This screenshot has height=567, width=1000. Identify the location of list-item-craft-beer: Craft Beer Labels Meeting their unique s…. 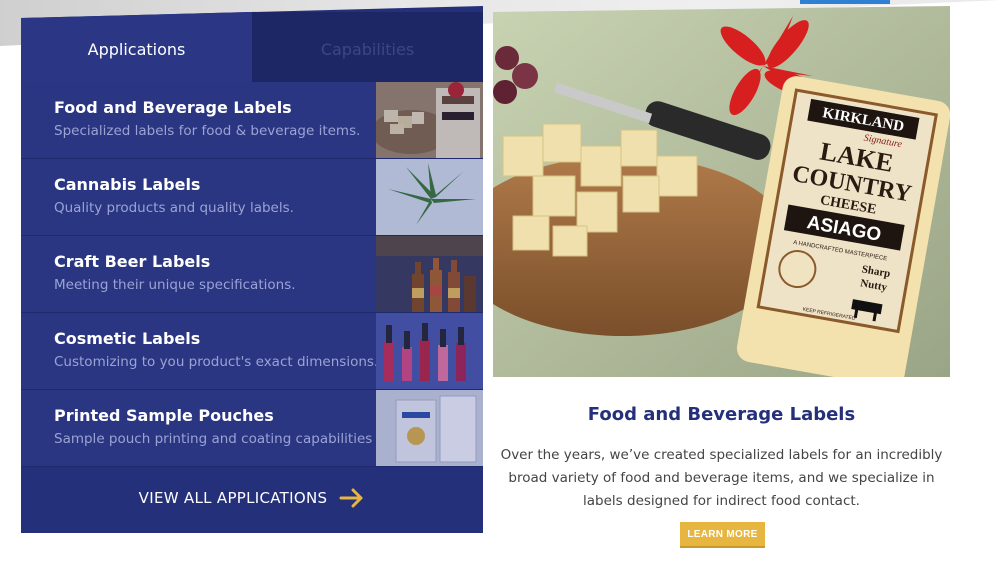
(252, 274).